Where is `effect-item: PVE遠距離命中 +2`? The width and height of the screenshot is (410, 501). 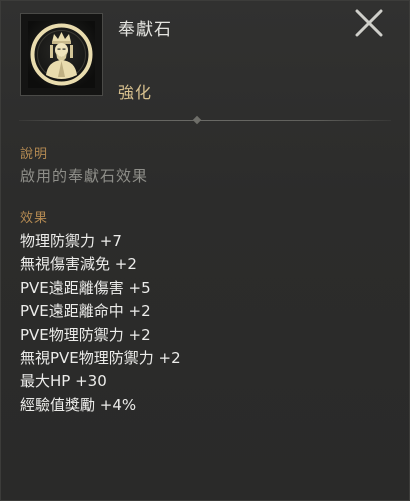 effect-item: PVE遠距離命中 +2 is located at coordinates (85, 311).